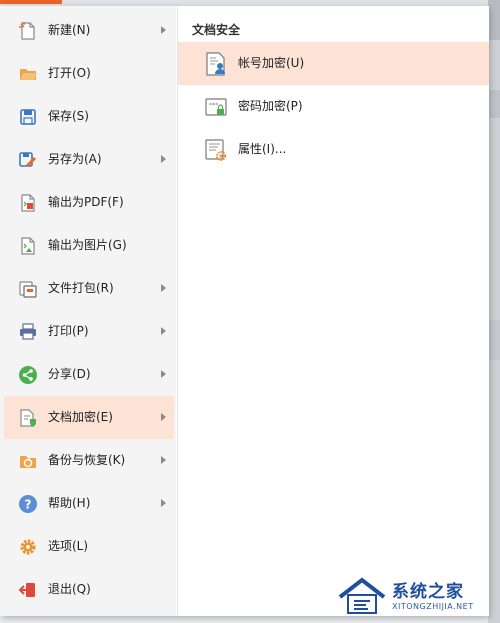 The width and height of the screenshot is (500, 623). I want to click on menu-item-export-image: 输出为图片(G), so click(89, 245).